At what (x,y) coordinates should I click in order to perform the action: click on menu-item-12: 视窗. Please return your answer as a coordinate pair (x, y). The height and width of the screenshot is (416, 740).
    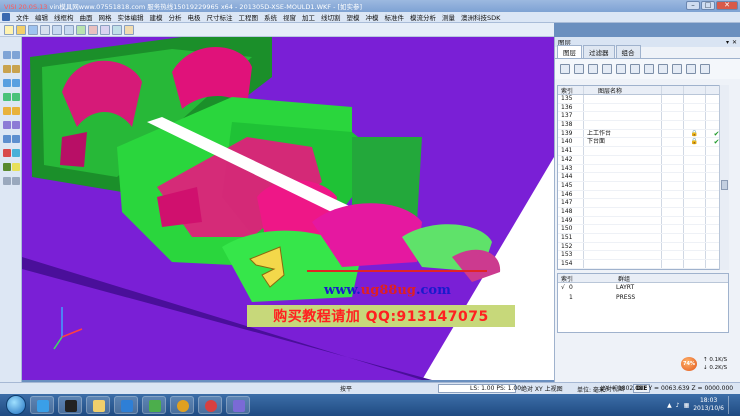
    Looking at the image, I should click on (289, 17).